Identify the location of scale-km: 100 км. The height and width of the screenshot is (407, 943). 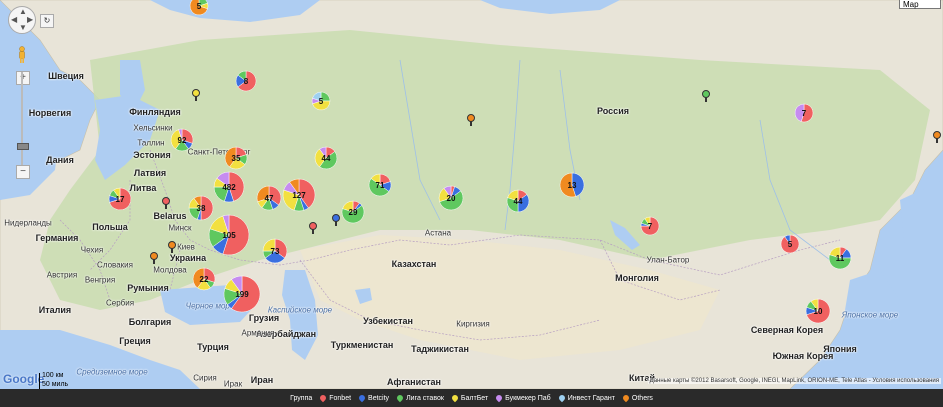
(53, 375).